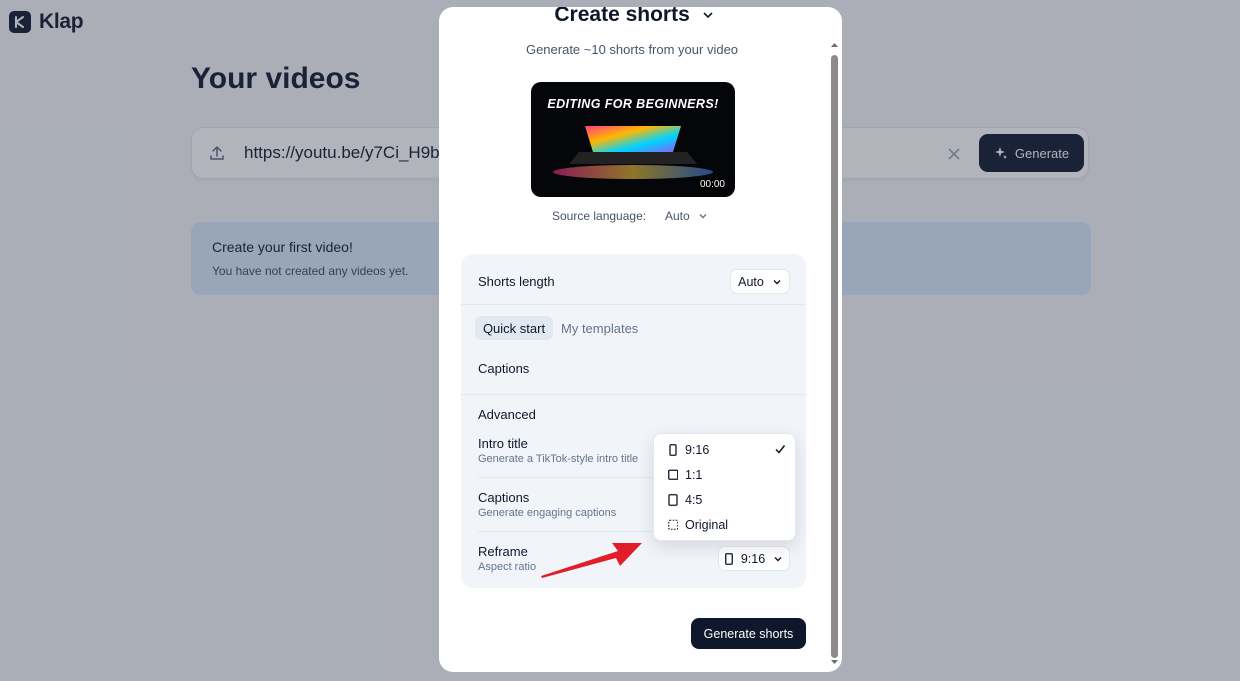 Image resolution: width=1240 pixels, height=681 pixels. I want to click on captions-section-label: Captions, so click(503, 368).